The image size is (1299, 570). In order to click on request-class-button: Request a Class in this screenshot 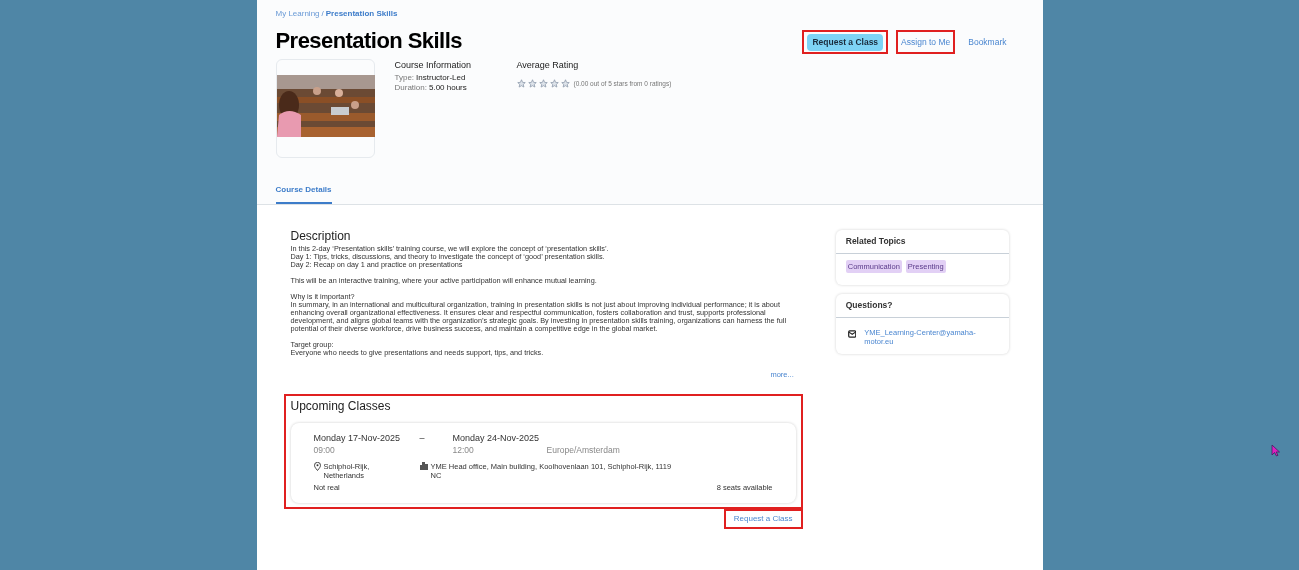, I will do `click(845, 42)`.